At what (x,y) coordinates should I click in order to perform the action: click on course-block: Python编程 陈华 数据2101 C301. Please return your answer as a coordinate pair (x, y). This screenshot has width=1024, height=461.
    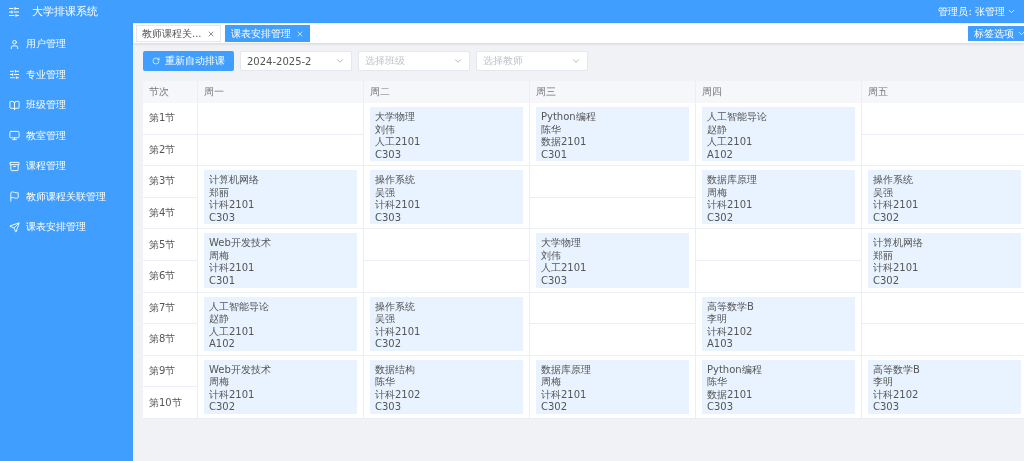
    Looking at the image, I should click on (612, 134).